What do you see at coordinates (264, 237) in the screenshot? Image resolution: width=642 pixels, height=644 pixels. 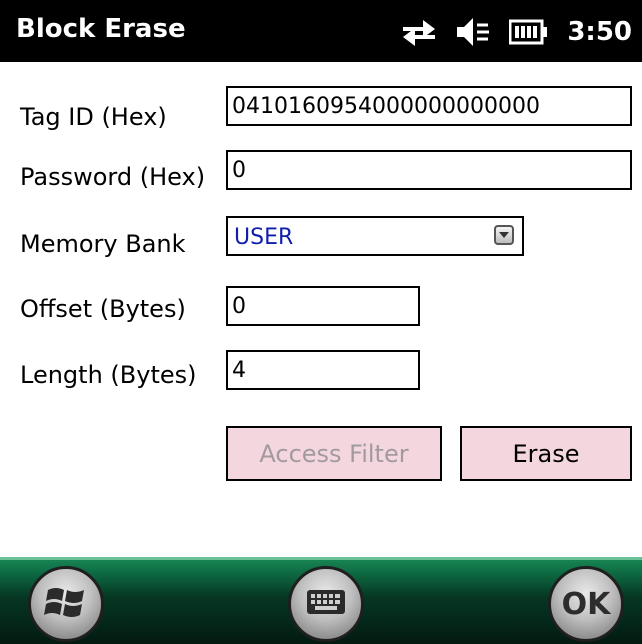 I see `memory-bank-value: USER` at bounding box center [264, 237].